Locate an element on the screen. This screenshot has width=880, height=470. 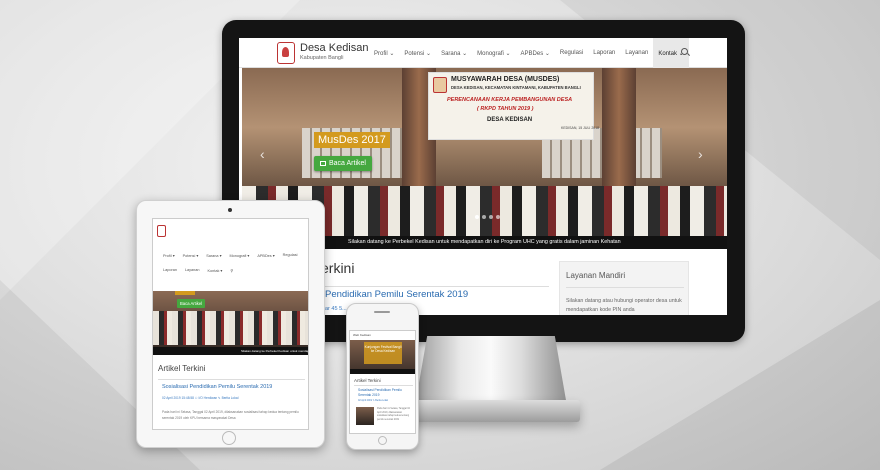
banner-line-3: PERENCANAAN KERJA PEMBANGUNAN DESA is located at coordinates (510, 100).